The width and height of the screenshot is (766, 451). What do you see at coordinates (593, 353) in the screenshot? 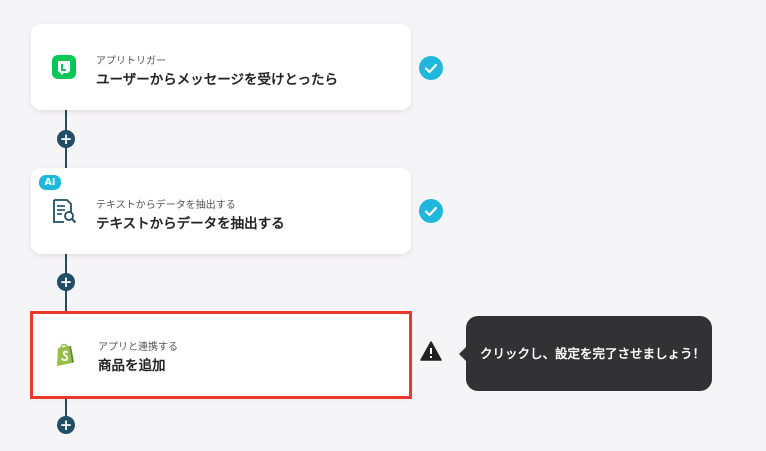
I see `tooltip-text: クリックし、設定を完了させましょう！` at bounding box center [593, 353].